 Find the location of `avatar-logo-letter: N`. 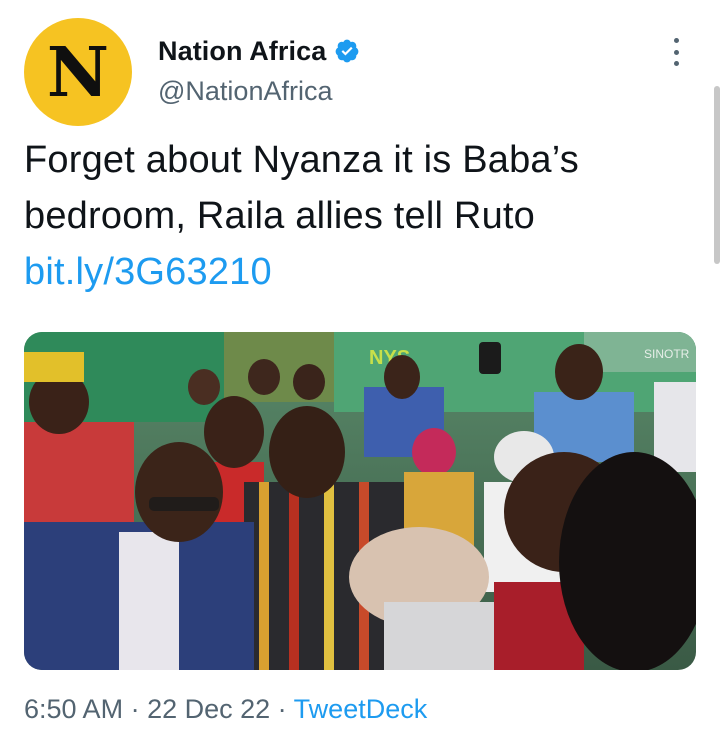

avatar-logo-letter: N is located at coordinates (78, 73).